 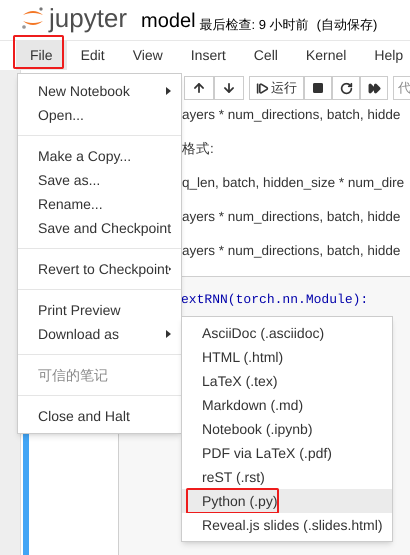 I want to click on download-option: Notebook (.ipynb), so click(x=287, y=429).